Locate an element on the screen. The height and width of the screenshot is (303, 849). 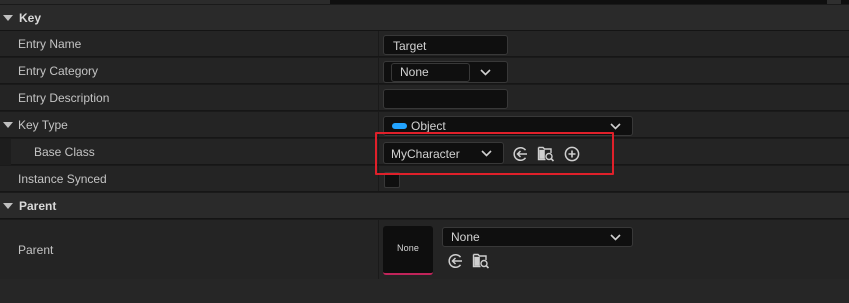
row-instance-synced: Instance Synced is located at coordinates (424, 179).